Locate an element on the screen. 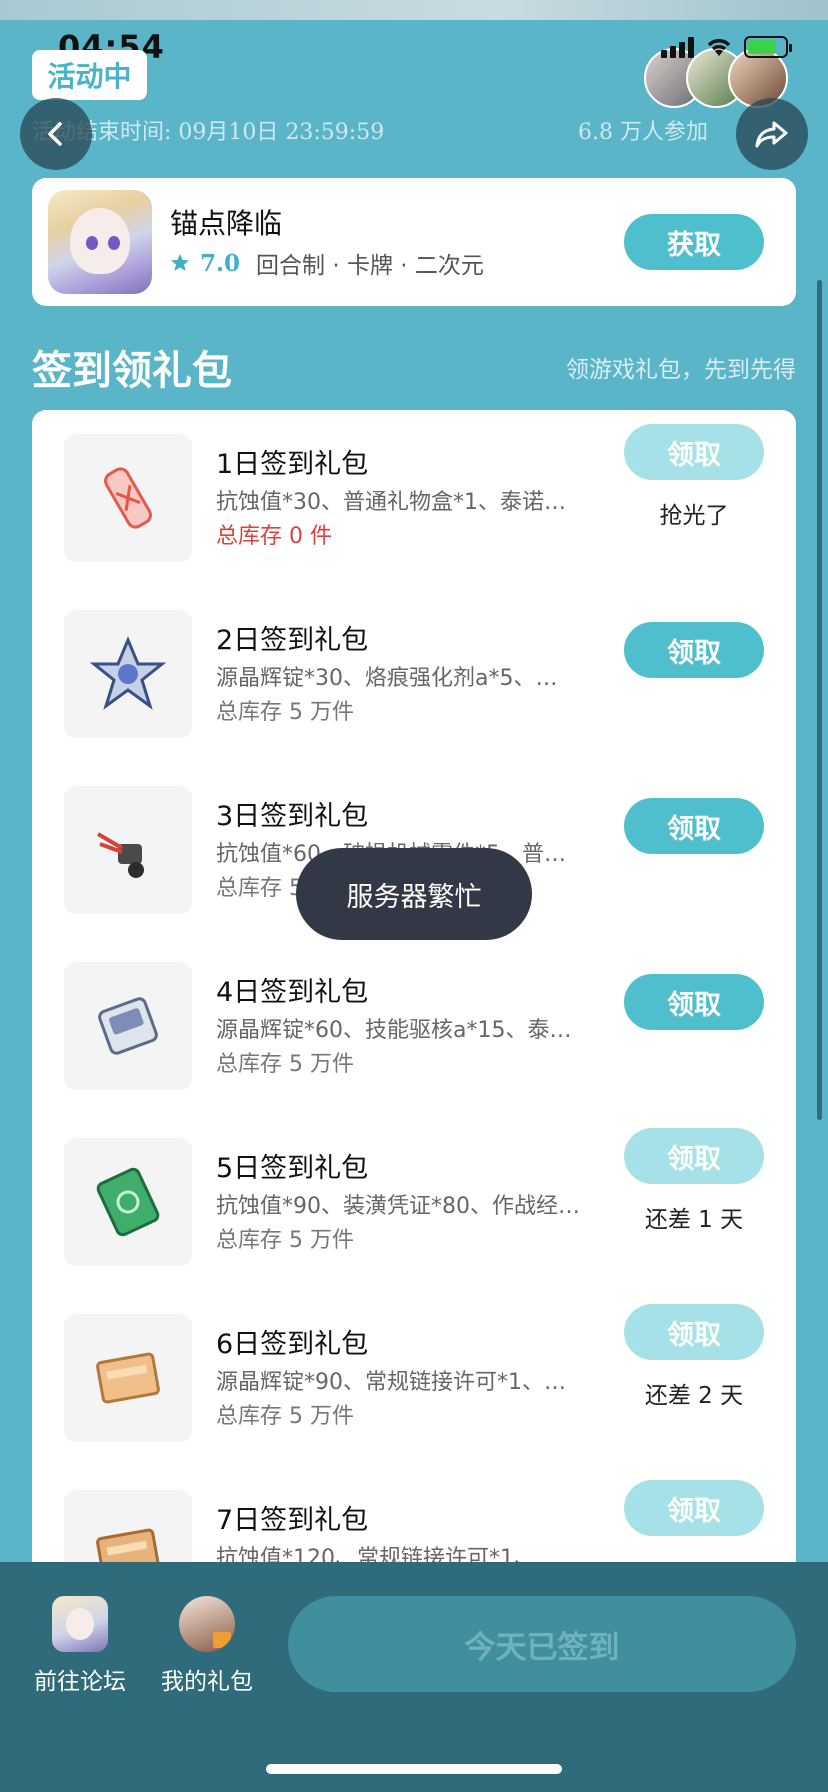  share-button is located at coordinates (772, 134).